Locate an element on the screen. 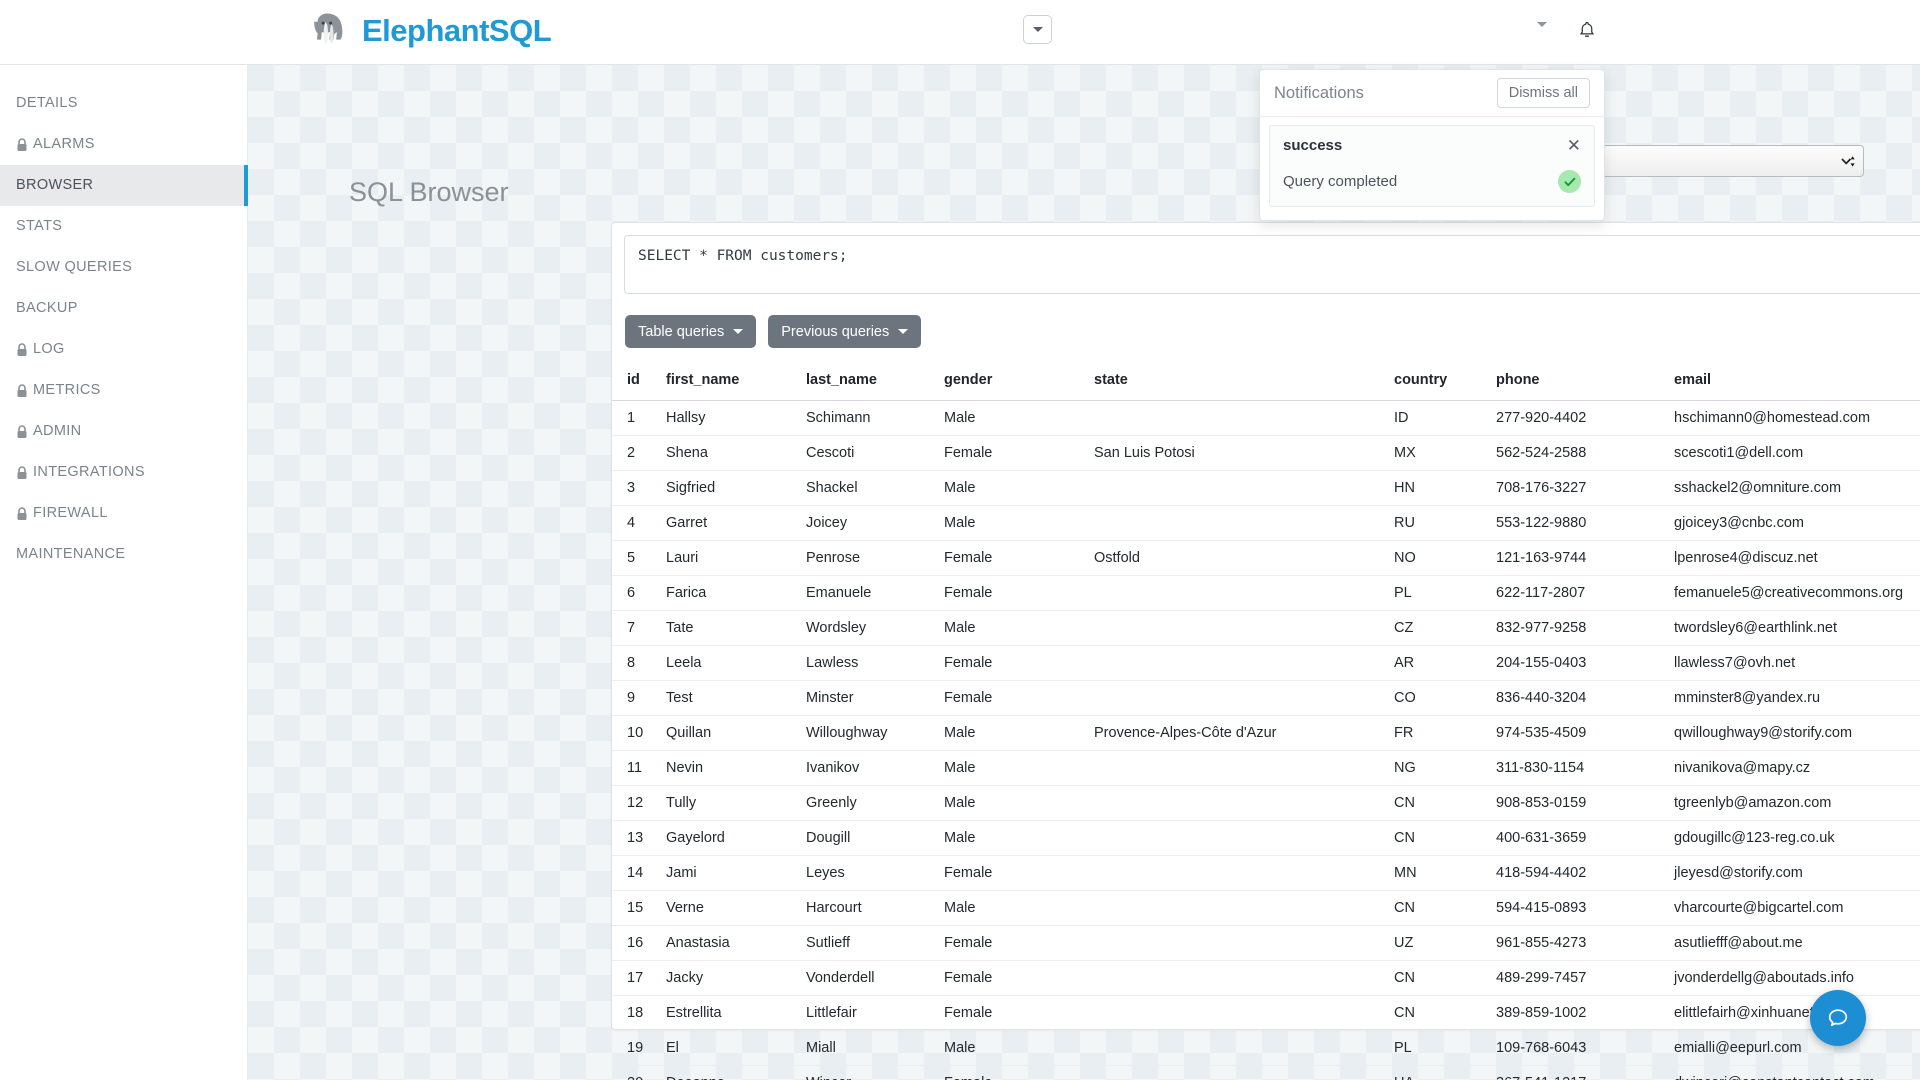 The image size is (1920, 1080). cell-country: HN is located at coordinates (1439, 488).